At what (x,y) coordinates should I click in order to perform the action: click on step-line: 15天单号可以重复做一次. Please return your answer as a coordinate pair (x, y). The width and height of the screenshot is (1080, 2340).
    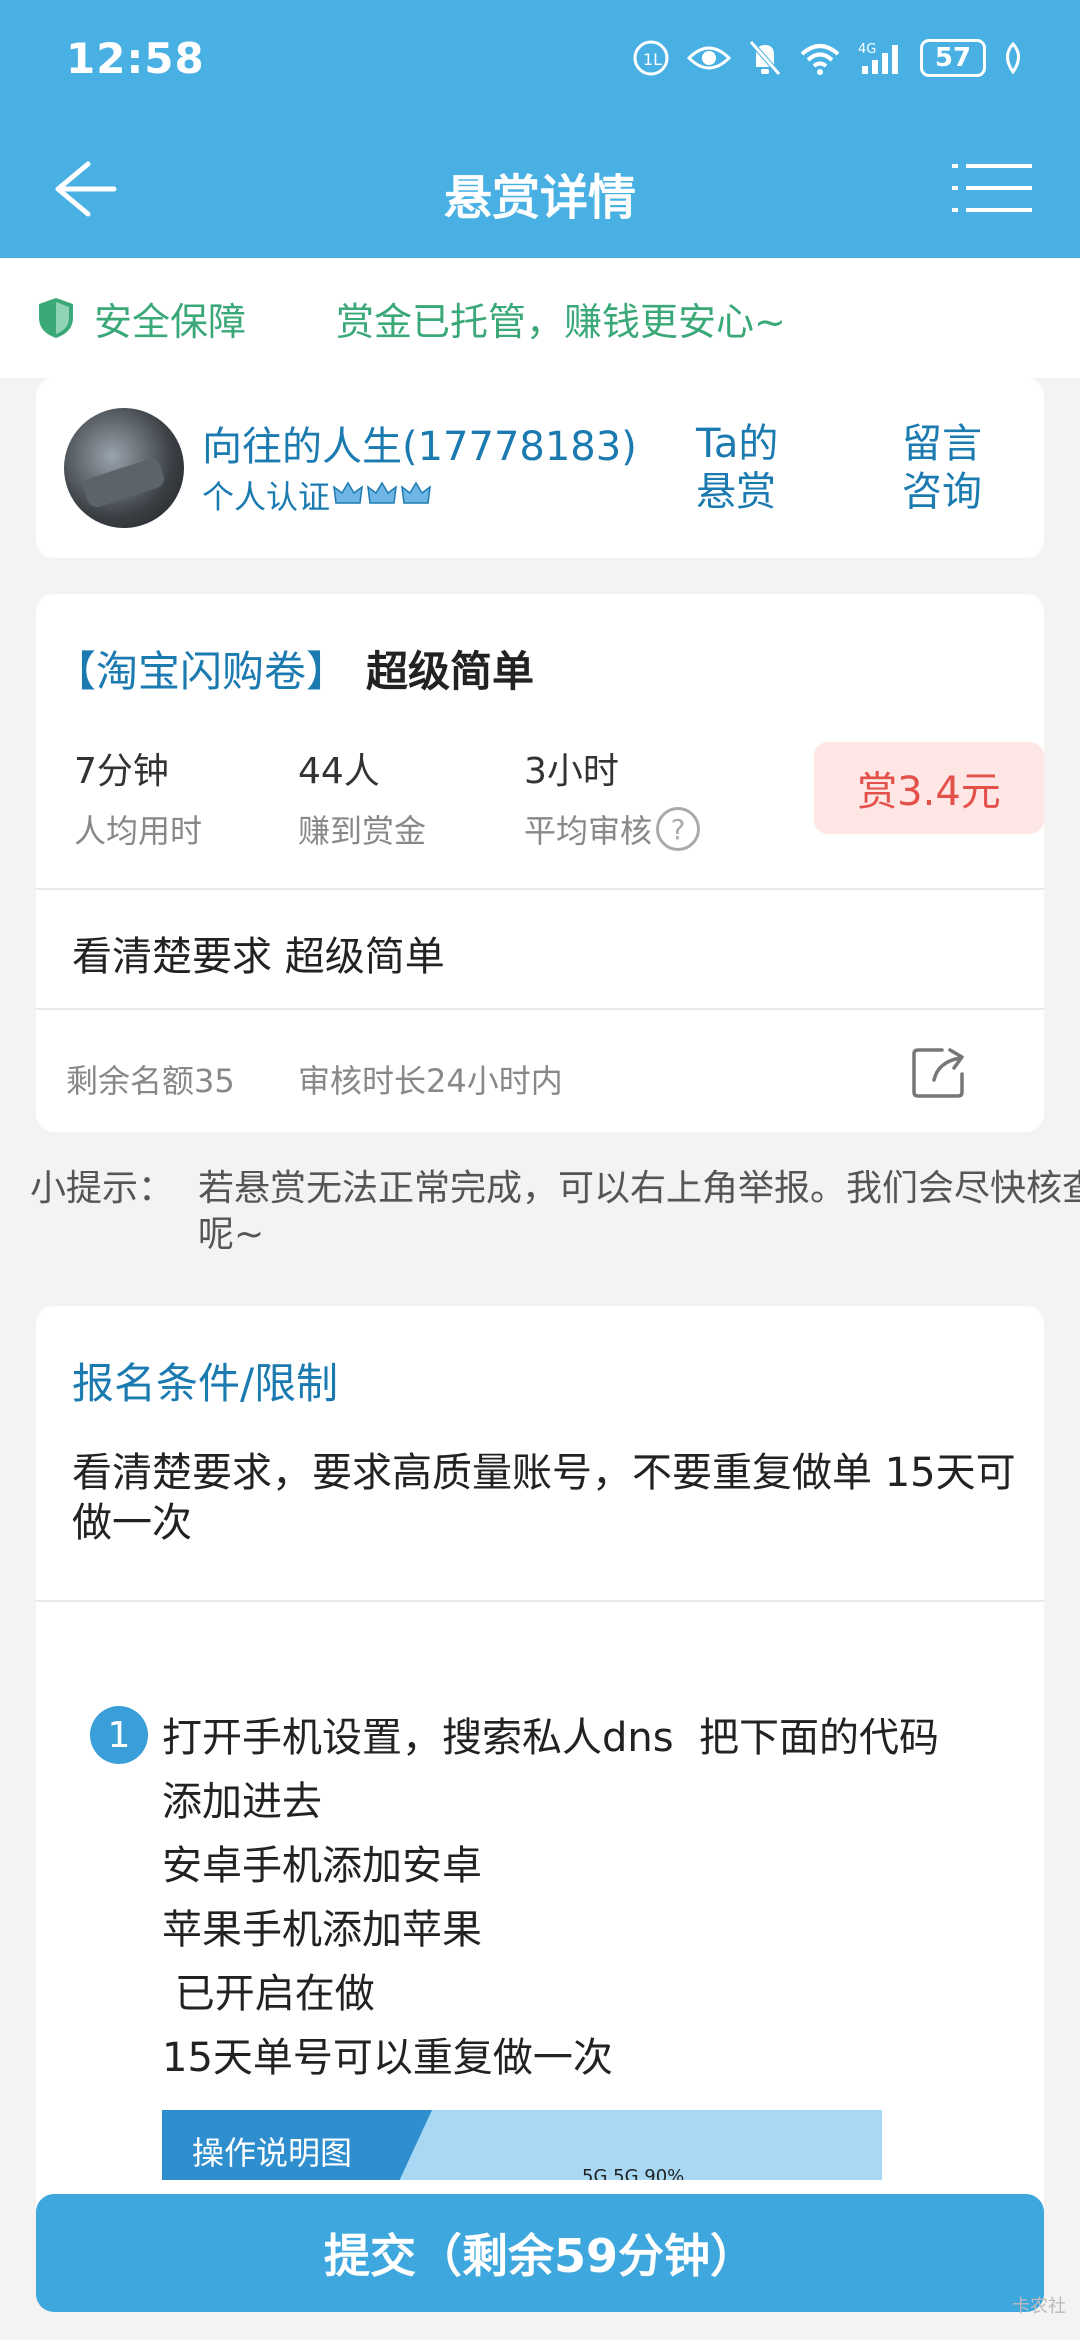
    Looking at the image, I should click on (387, 2058).